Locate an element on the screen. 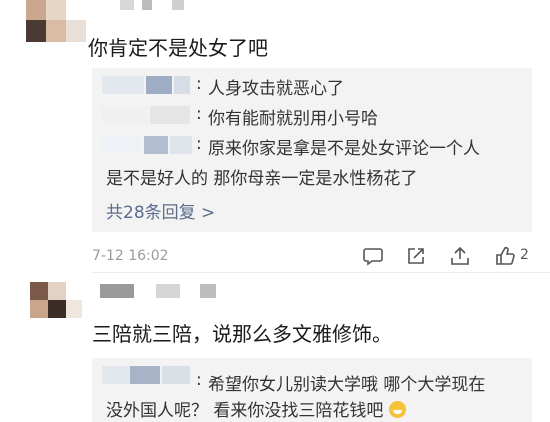  reply-text: 没外国人呢？ 看来你没找三陪花钱吧 is located at coordinates (256, 408).